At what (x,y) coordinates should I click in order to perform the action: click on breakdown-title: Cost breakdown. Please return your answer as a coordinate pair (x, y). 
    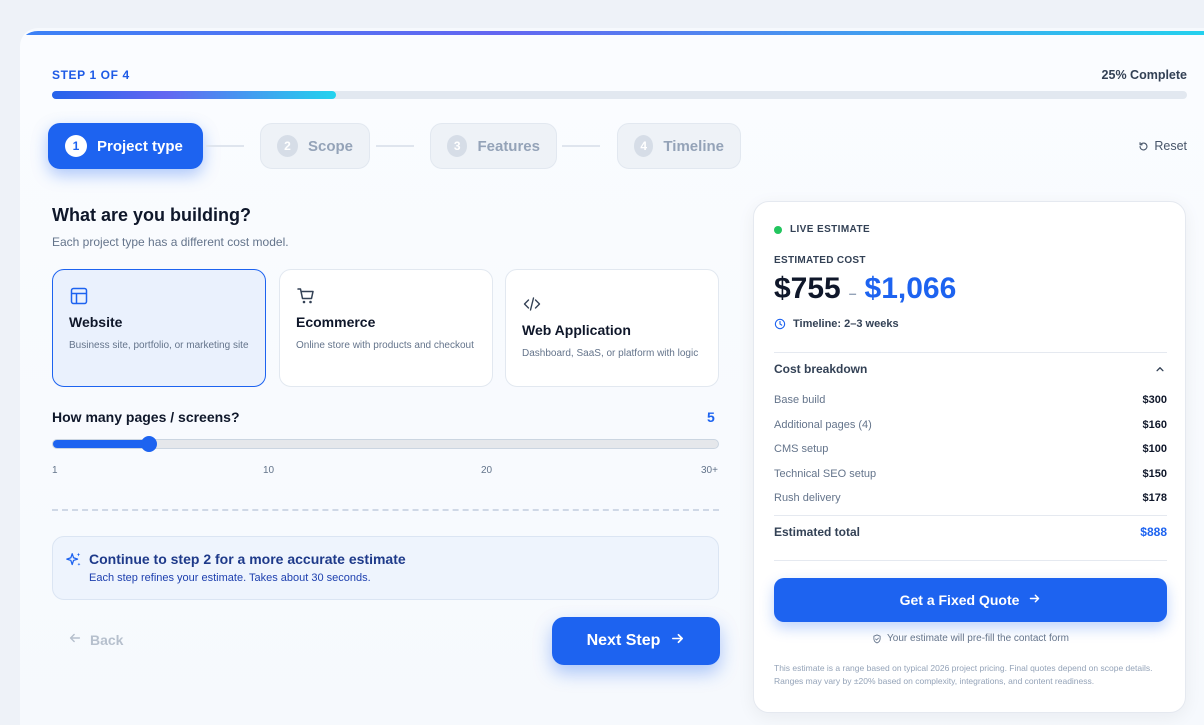
    Looking at the image, I should click on (820, 369).